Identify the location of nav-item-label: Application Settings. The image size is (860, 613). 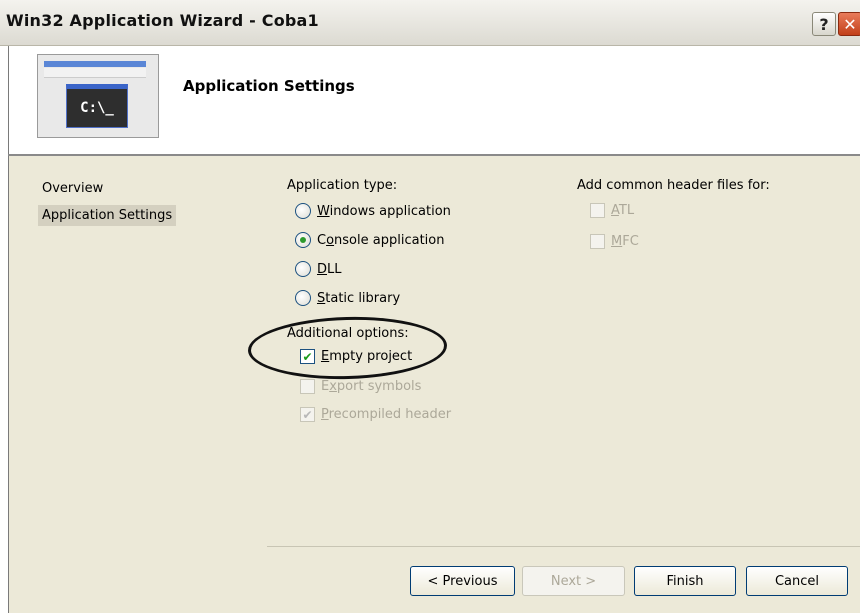
(107, 215).